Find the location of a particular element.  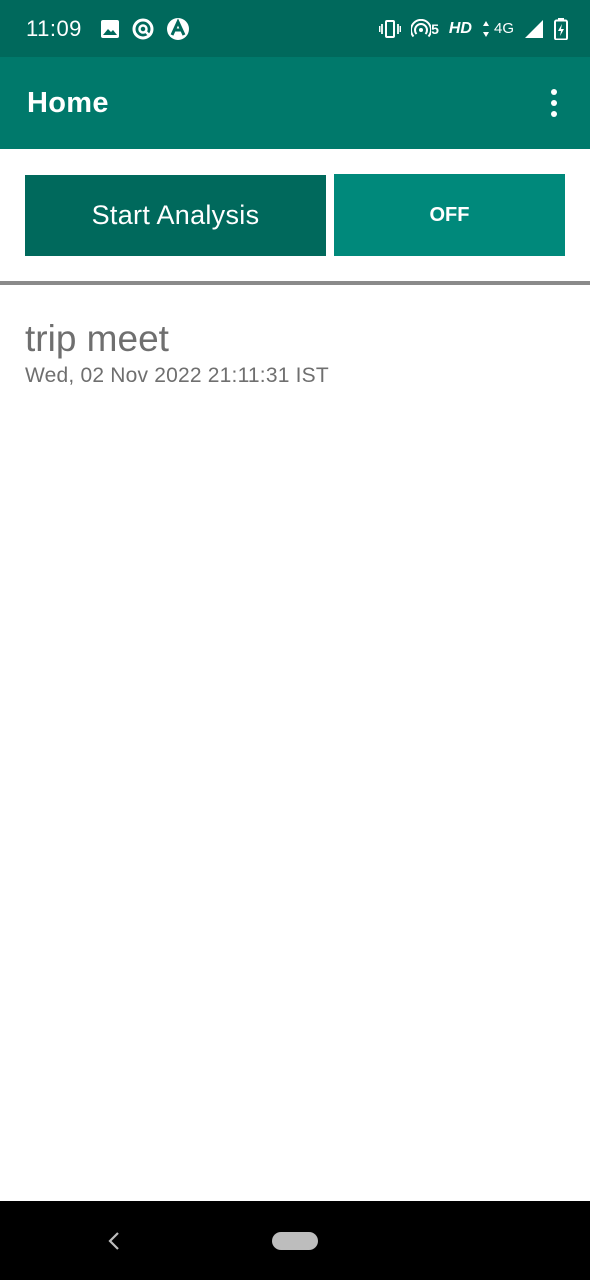

hd-label: HD is located at coordinates (460, 28).